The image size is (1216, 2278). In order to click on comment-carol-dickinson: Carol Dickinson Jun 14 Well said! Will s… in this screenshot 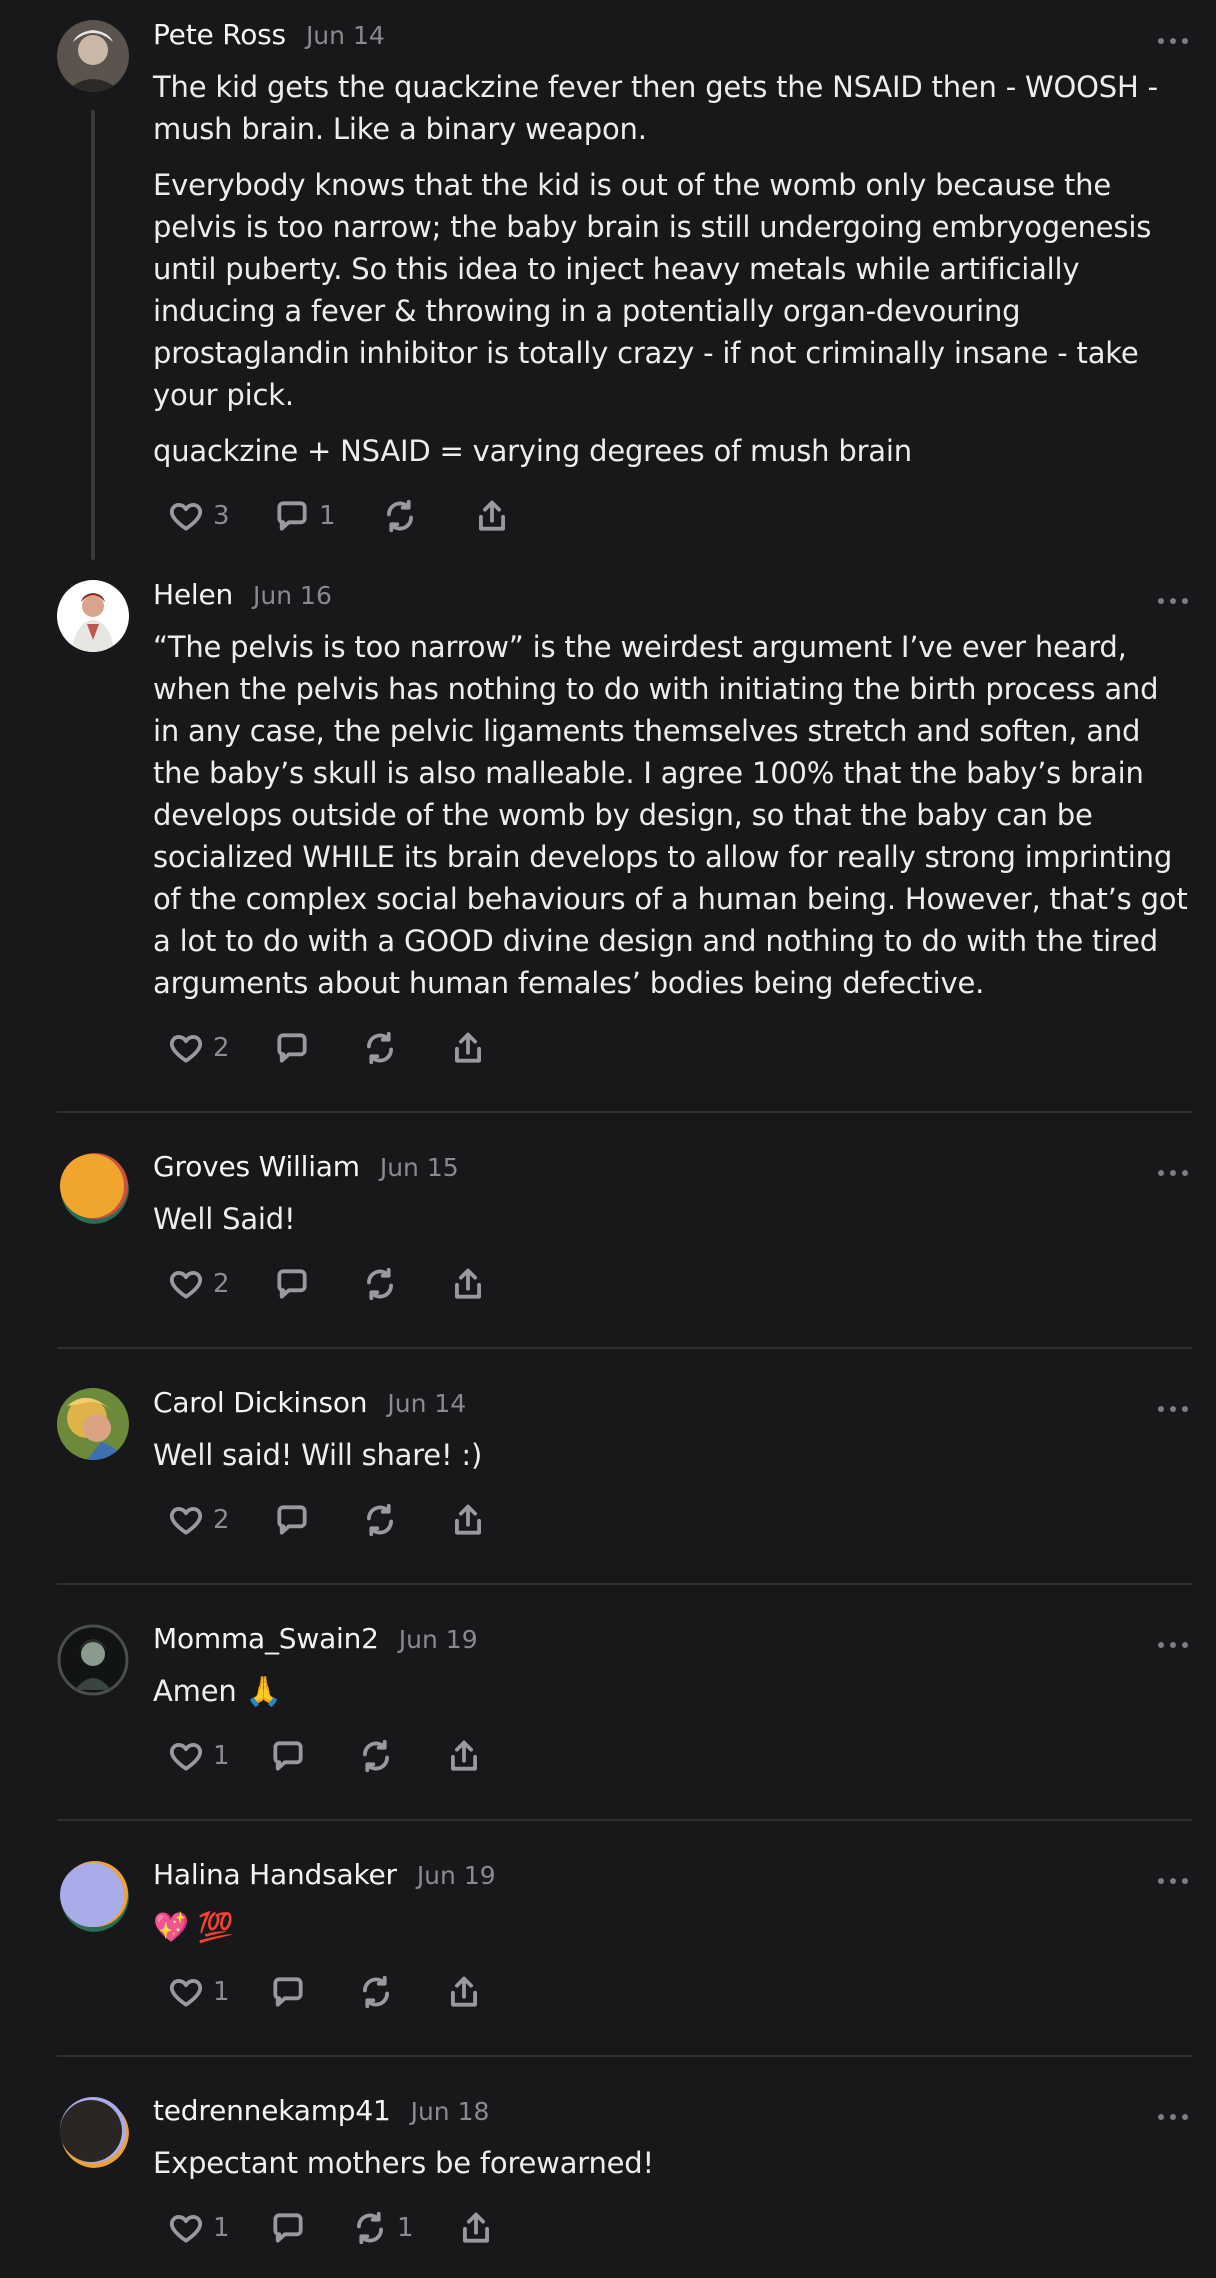, I will do `click(608, 1468)`.